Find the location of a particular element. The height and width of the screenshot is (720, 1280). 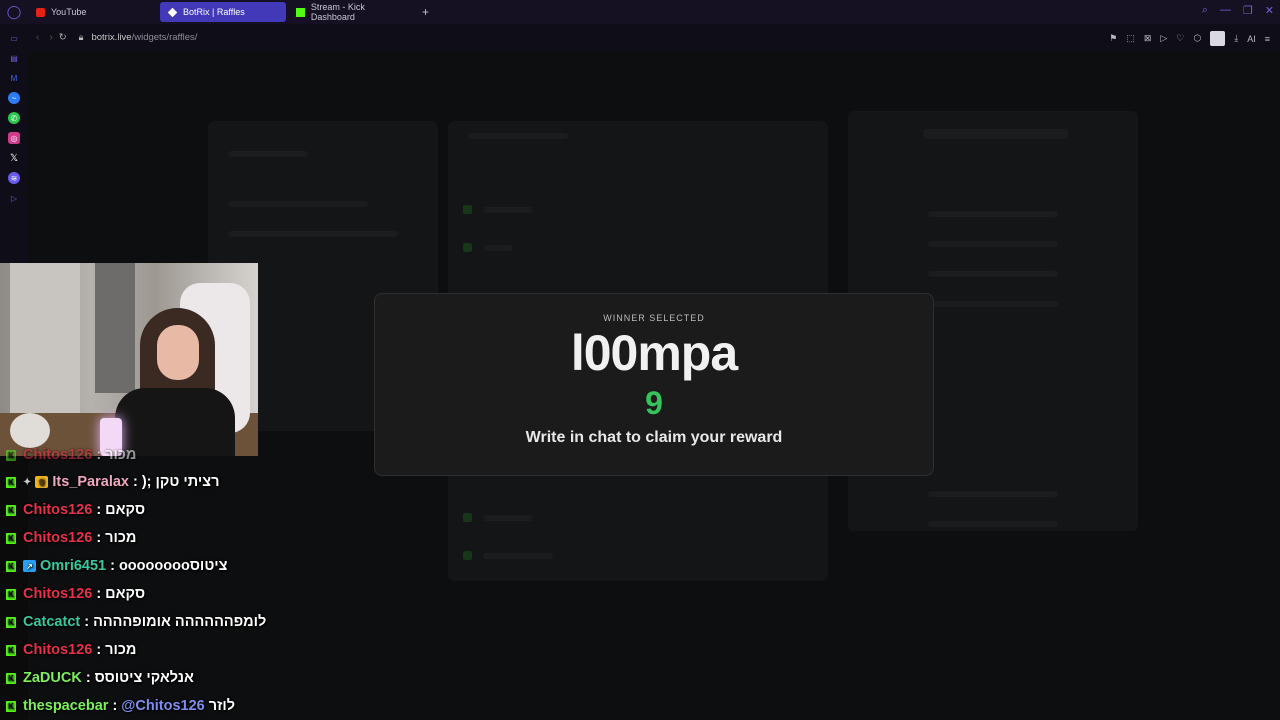

whatsapp-icon: ✆ is located at coordinates (14, 118).